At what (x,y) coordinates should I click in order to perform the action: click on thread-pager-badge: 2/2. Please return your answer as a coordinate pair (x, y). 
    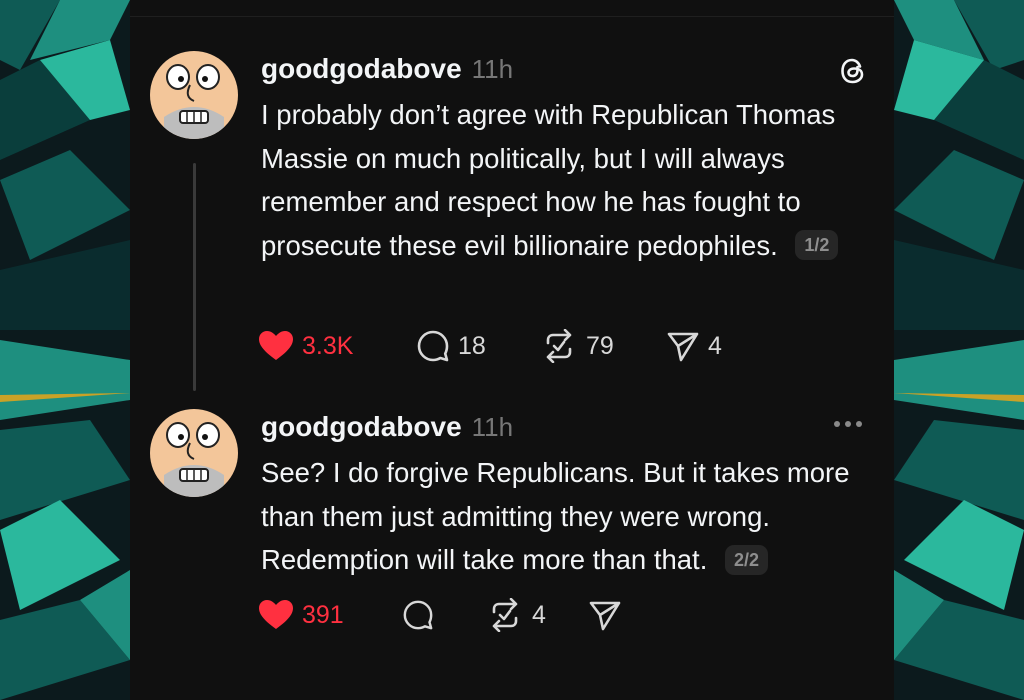
    Looking at the image, I should click on (746, 559).